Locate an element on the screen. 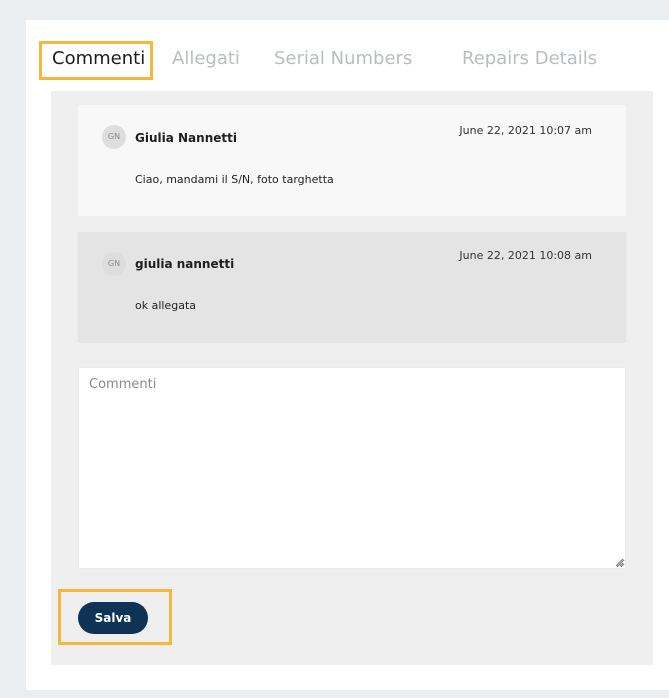 This screenshot has height=698, width=669. comment-date: June 22, 2021 10:08 am is located at coordinates (525, 255).